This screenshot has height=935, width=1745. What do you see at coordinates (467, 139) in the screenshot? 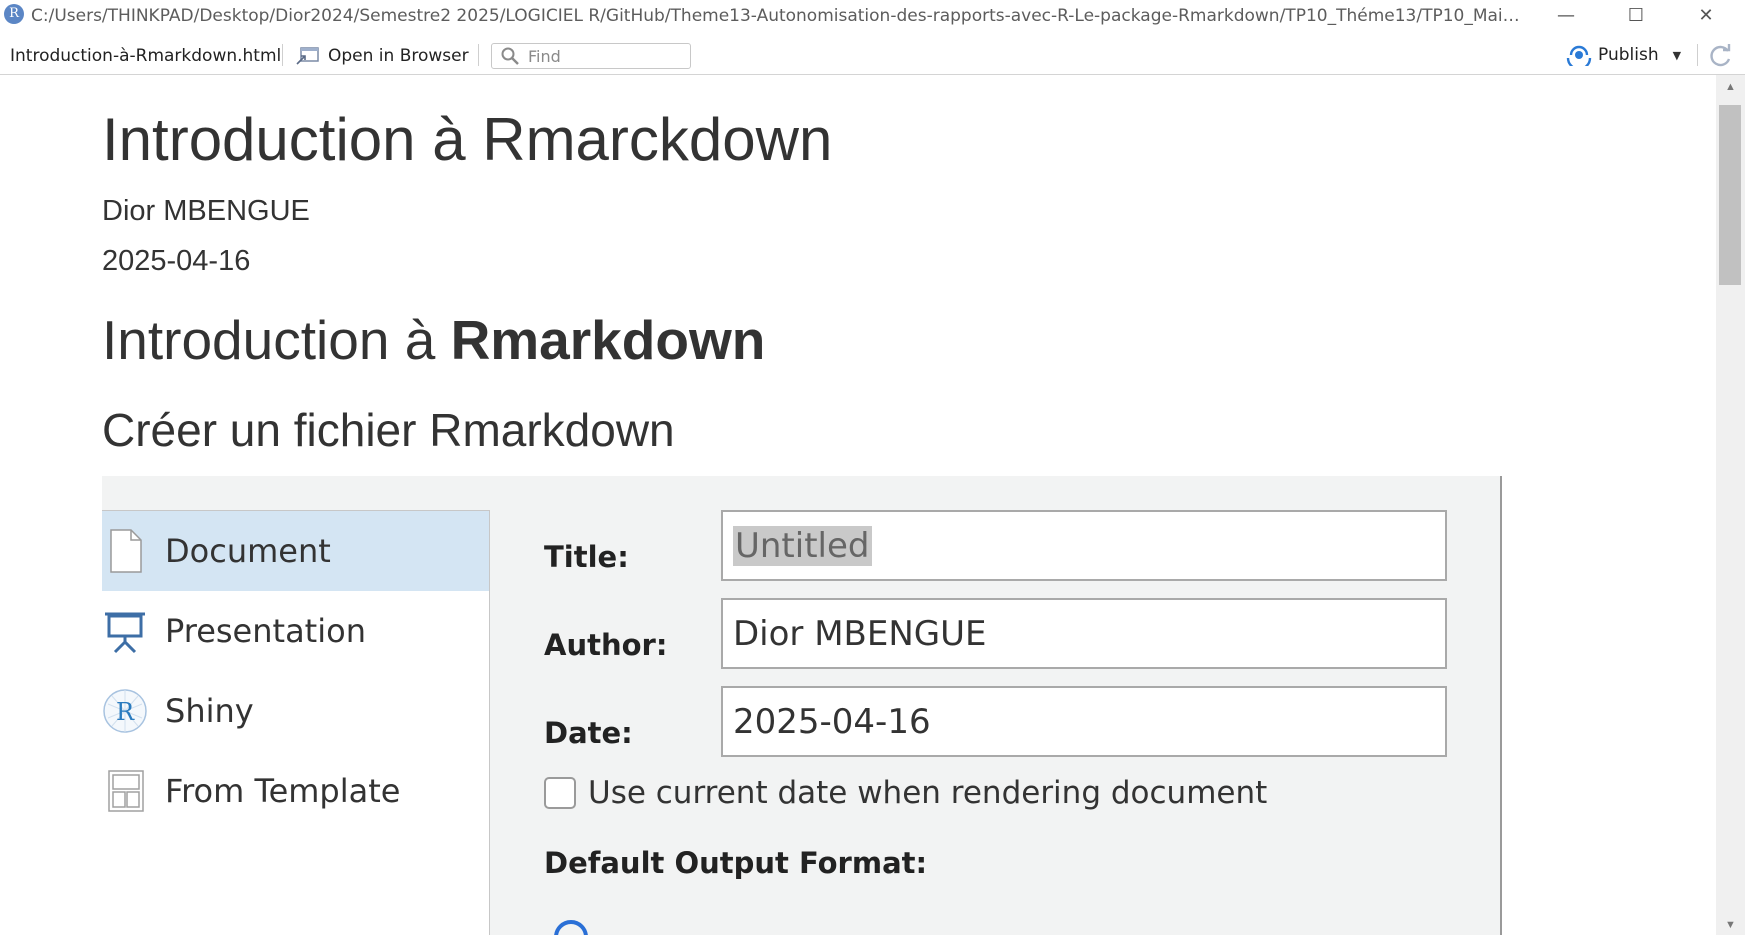
I see `document-title: Introduction à Rmarckdown` at bounding box center [467, 139].